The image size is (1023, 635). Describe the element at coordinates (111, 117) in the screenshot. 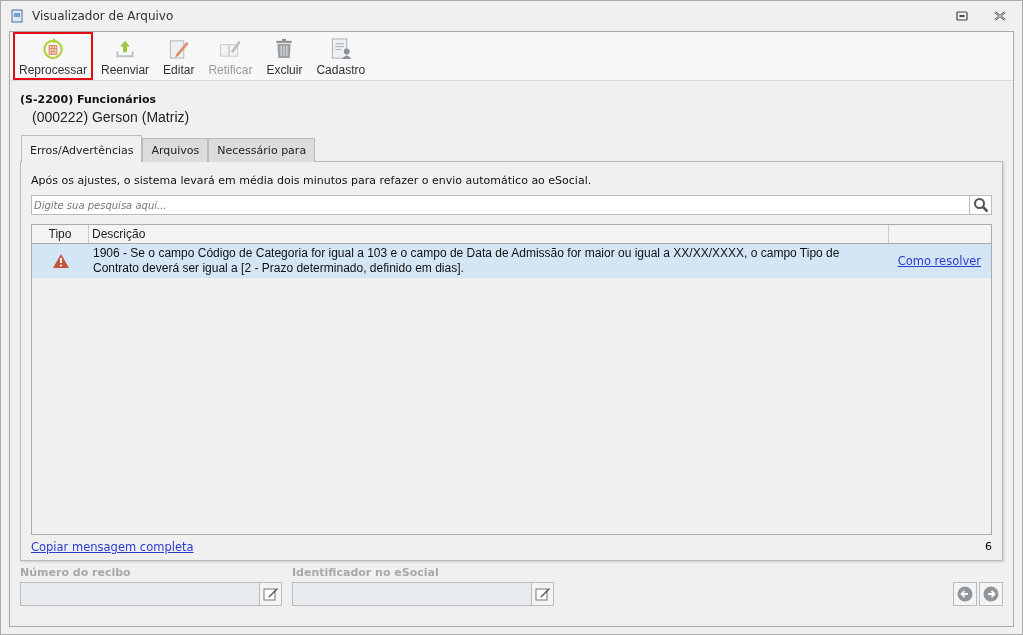

I see `employee-name: (000222) Gerson (Matriz)` at that location.